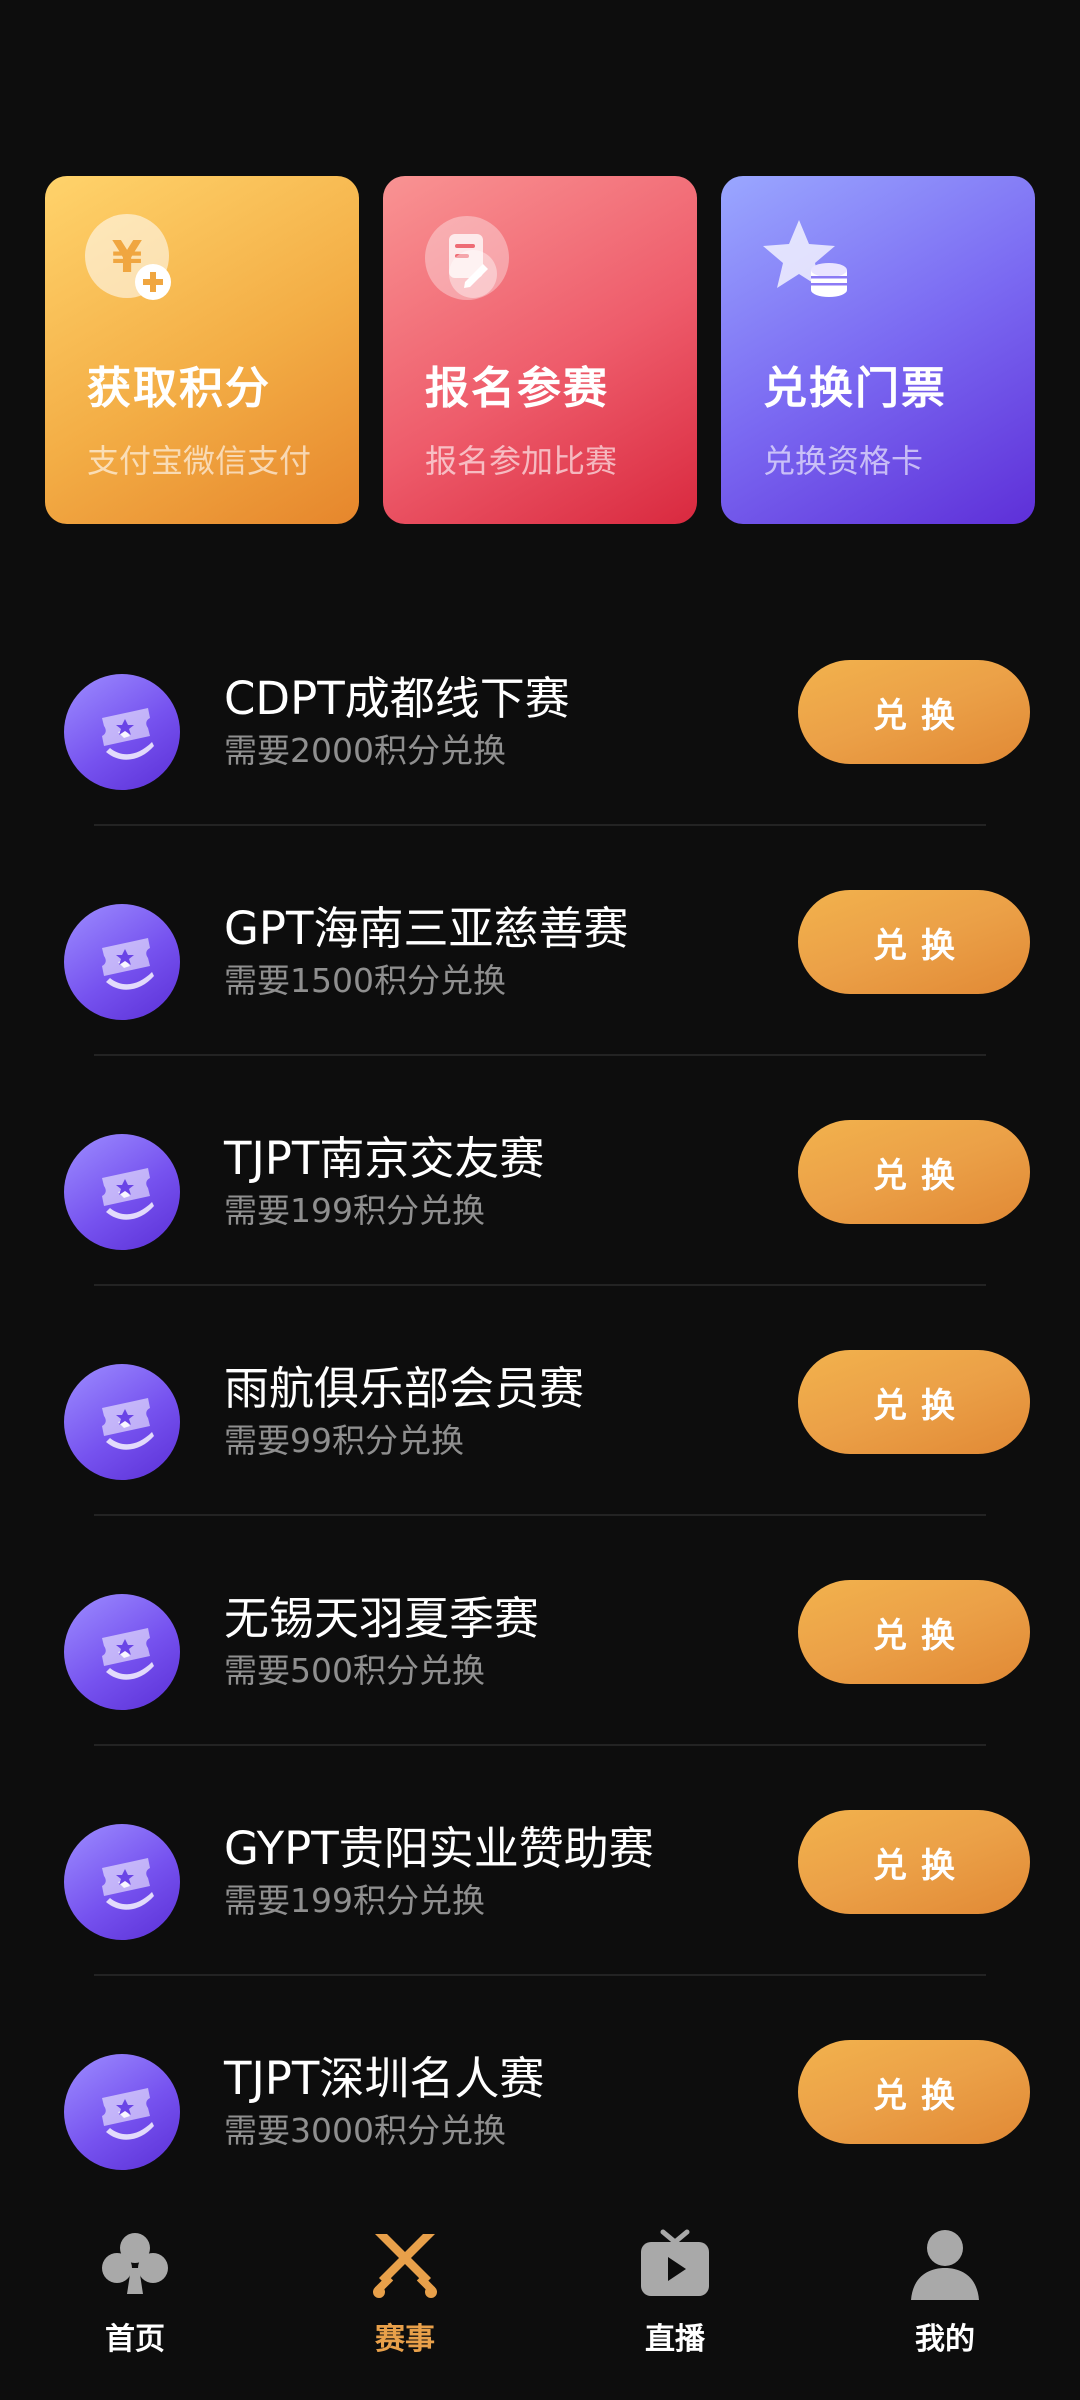  Describe the element at coordinates (945, 2264) in the screenshot. I see `user-icon` at that location.